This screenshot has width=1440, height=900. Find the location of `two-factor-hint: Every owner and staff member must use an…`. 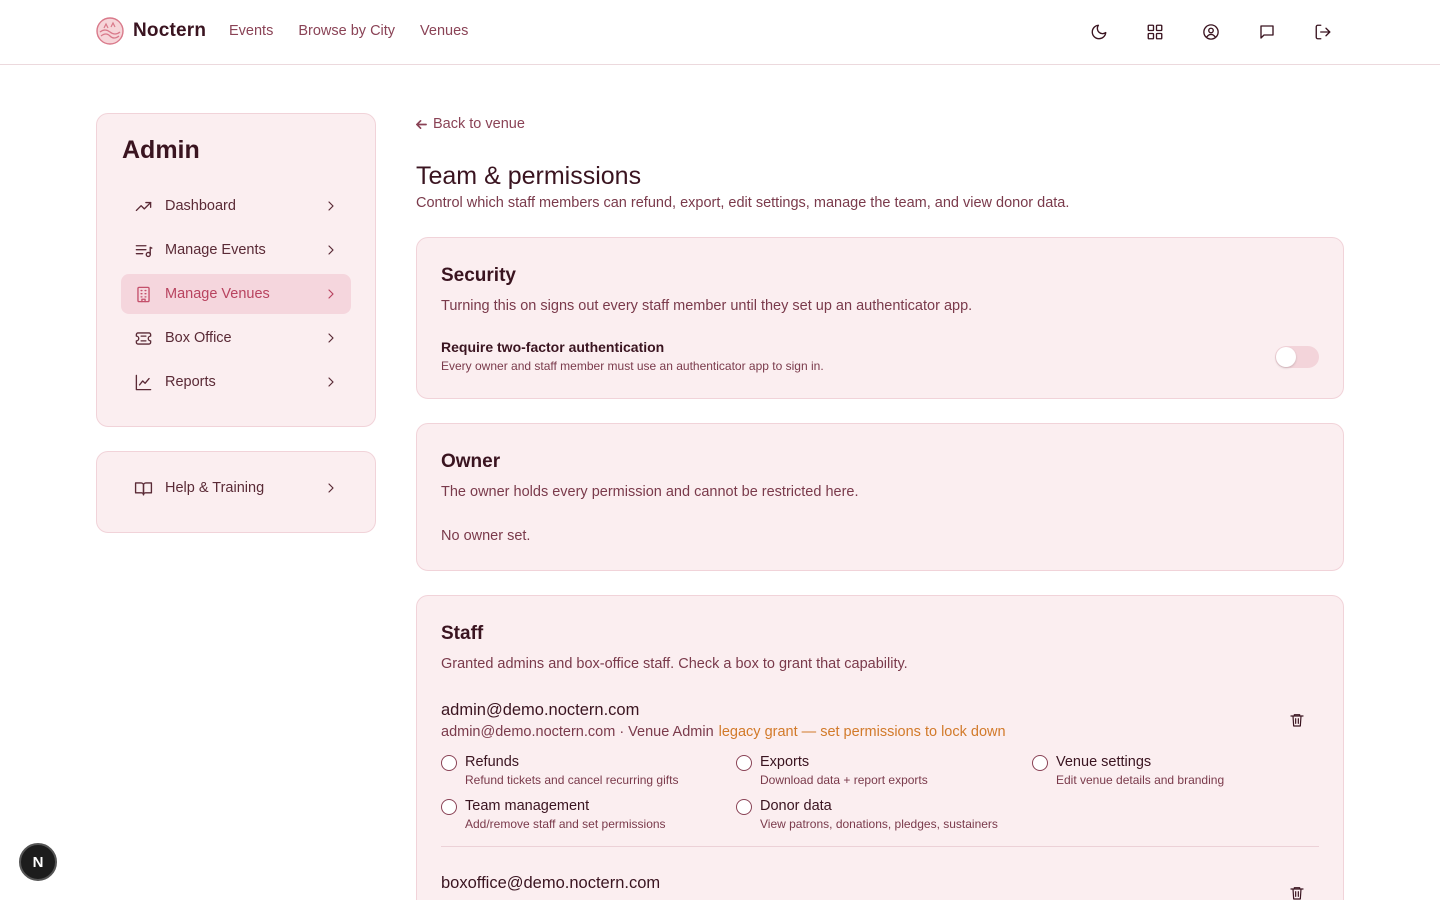

two-factor-hint: Every owner and staff member must use an… is located at coordinates (632, 366).